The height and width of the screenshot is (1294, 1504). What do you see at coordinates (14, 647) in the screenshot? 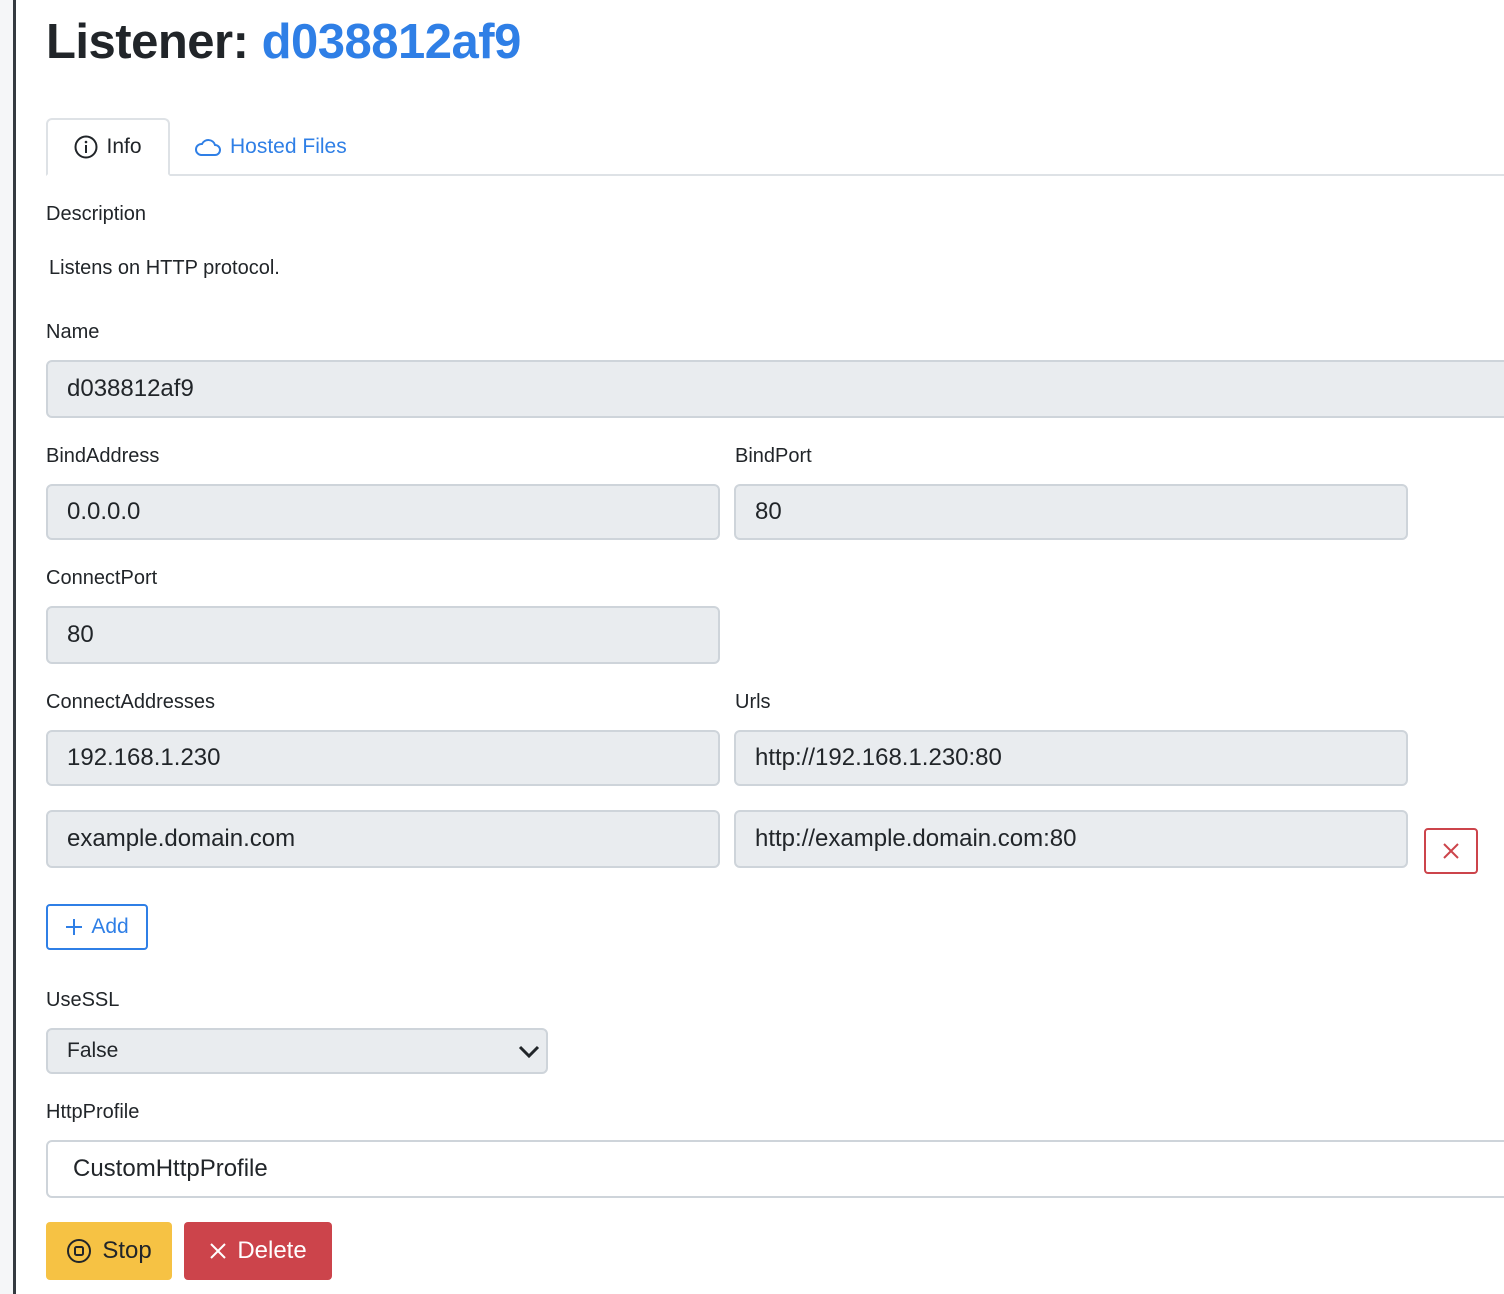
I see `sidebar-divider` at bounding box center [14, 647].